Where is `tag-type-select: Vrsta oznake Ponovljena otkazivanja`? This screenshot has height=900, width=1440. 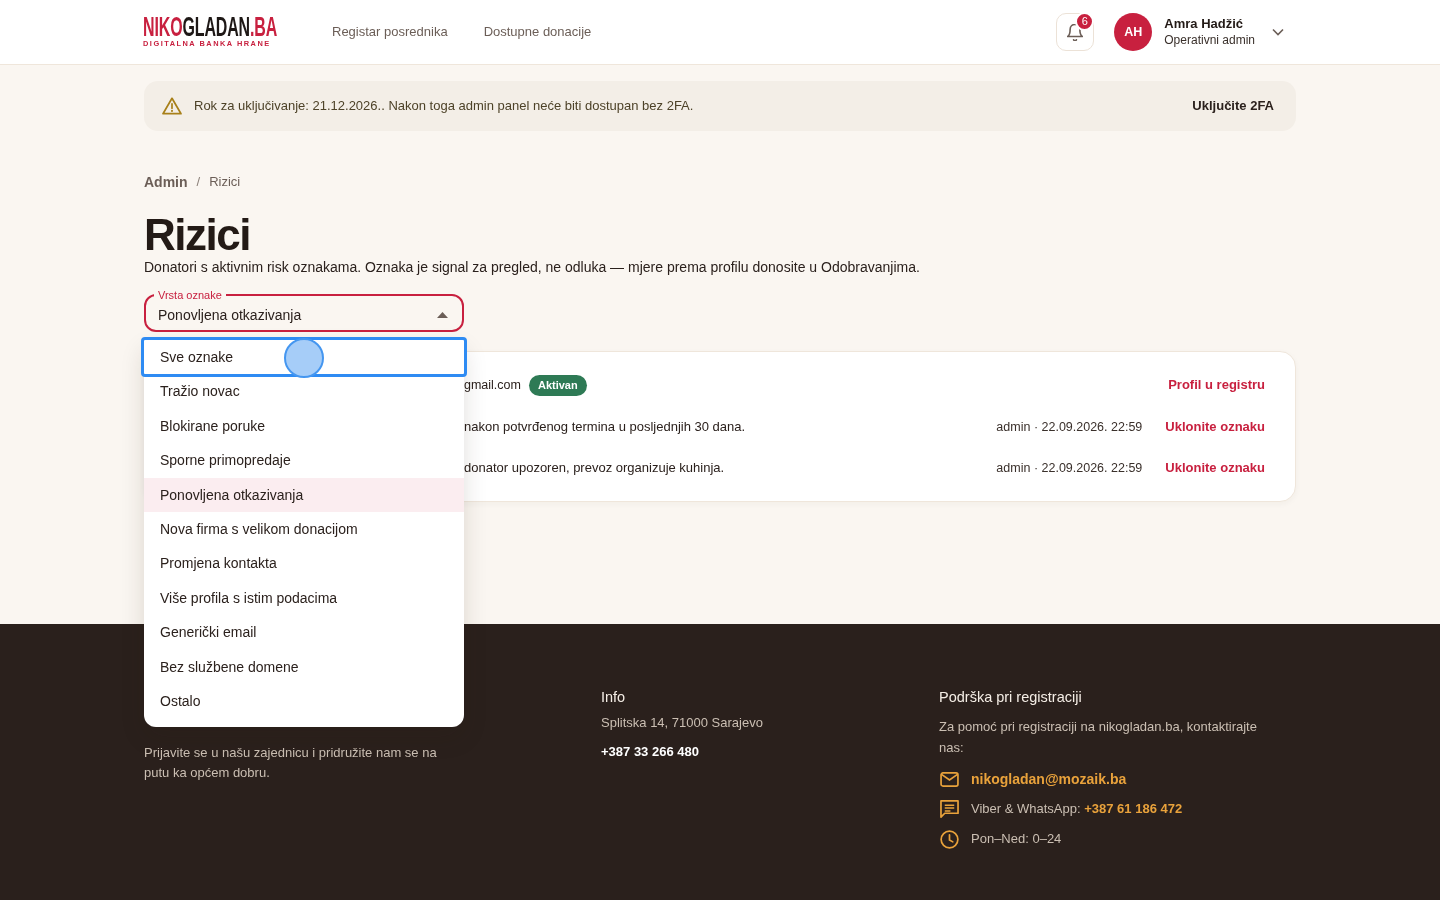
tag-type-select: Vrsta oznake Ponovljena otkazivanja is located at coordinates (304, 310).